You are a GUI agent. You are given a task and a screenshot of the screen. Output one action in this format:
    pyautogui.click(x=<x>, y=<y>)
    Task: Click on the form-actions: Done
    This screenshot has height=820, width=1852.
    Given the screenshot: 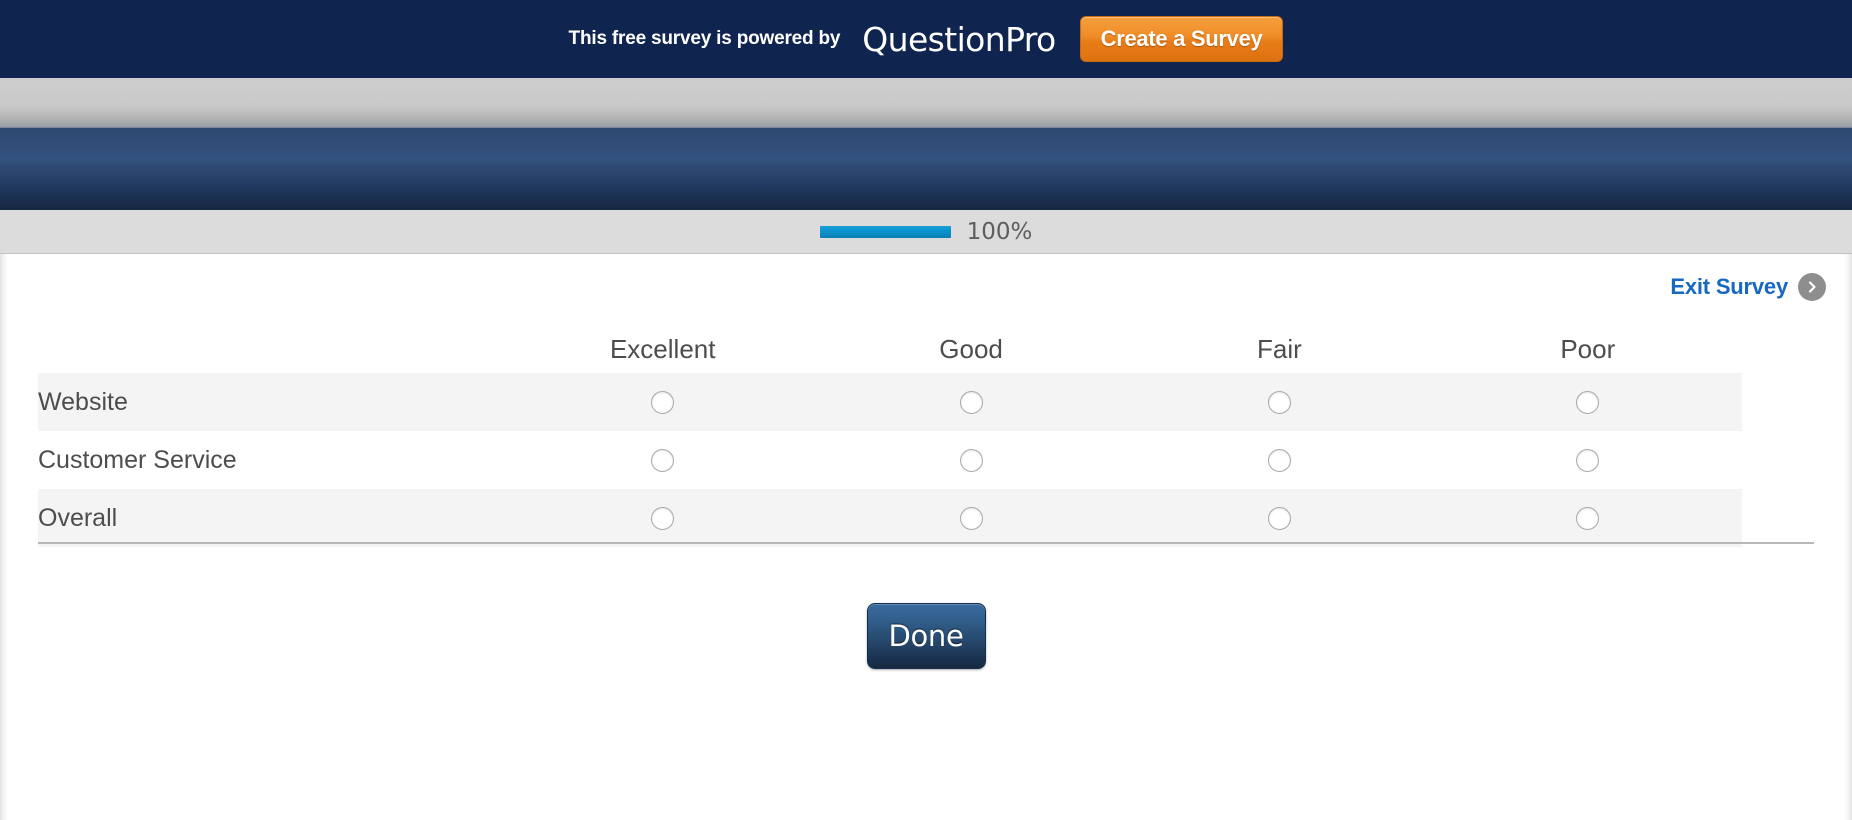 What is the action you would take?
    pyautogui.click(x=926, y=636)
    